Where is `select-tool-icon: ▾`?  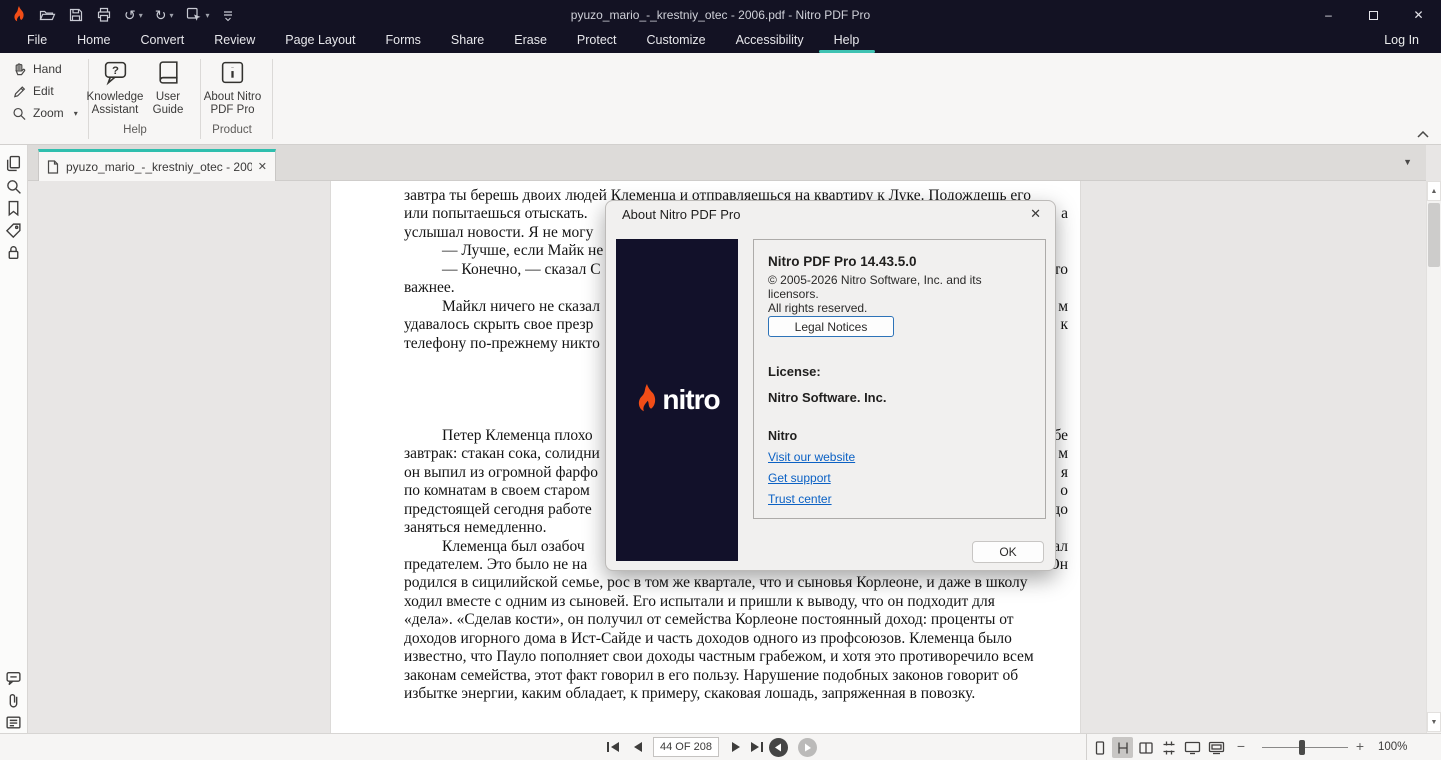
select-tool-icon: ▾ is located at coordinates (198, 15).